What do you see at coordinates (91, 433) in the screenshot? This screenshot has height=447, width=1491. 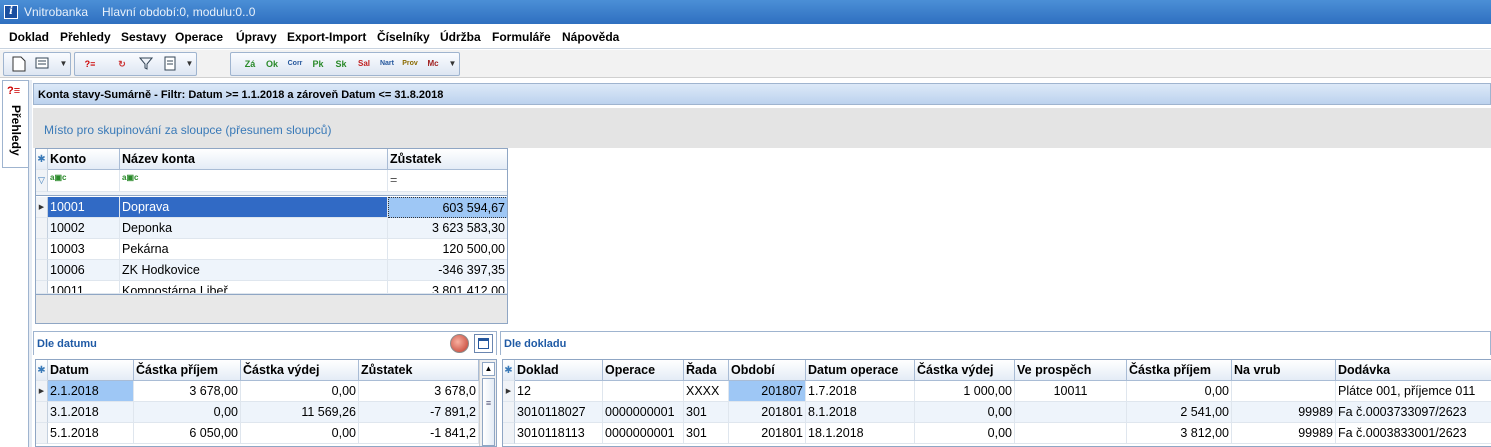 I see `table-cell: 5.1.2018` at bounding box center [91, 433].